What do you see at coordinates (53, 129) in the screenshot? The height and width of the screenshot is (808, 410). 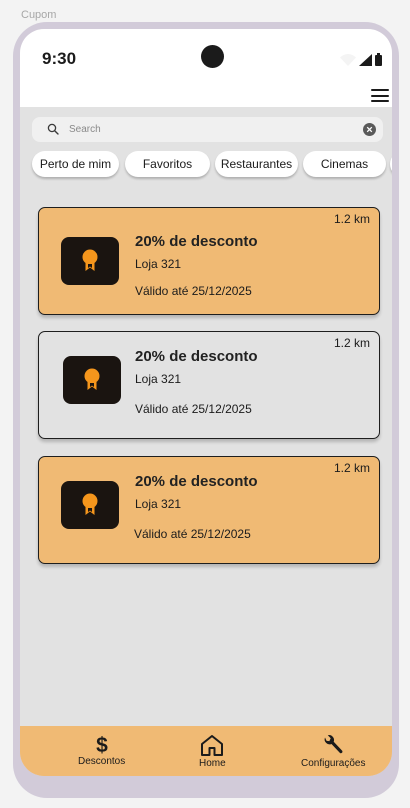 I see `search-icon` at bounding box center [53, 129].